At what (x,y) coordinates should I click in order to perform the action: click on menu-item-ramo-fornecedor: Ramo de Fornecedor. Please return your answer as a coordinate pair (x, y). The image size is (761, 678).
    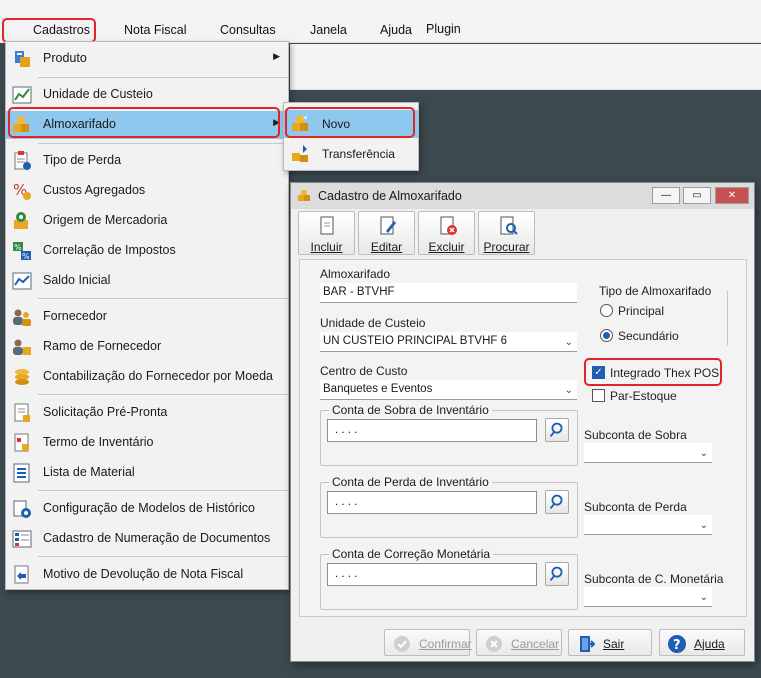
    Looking at the image, I should click on (147, 347).